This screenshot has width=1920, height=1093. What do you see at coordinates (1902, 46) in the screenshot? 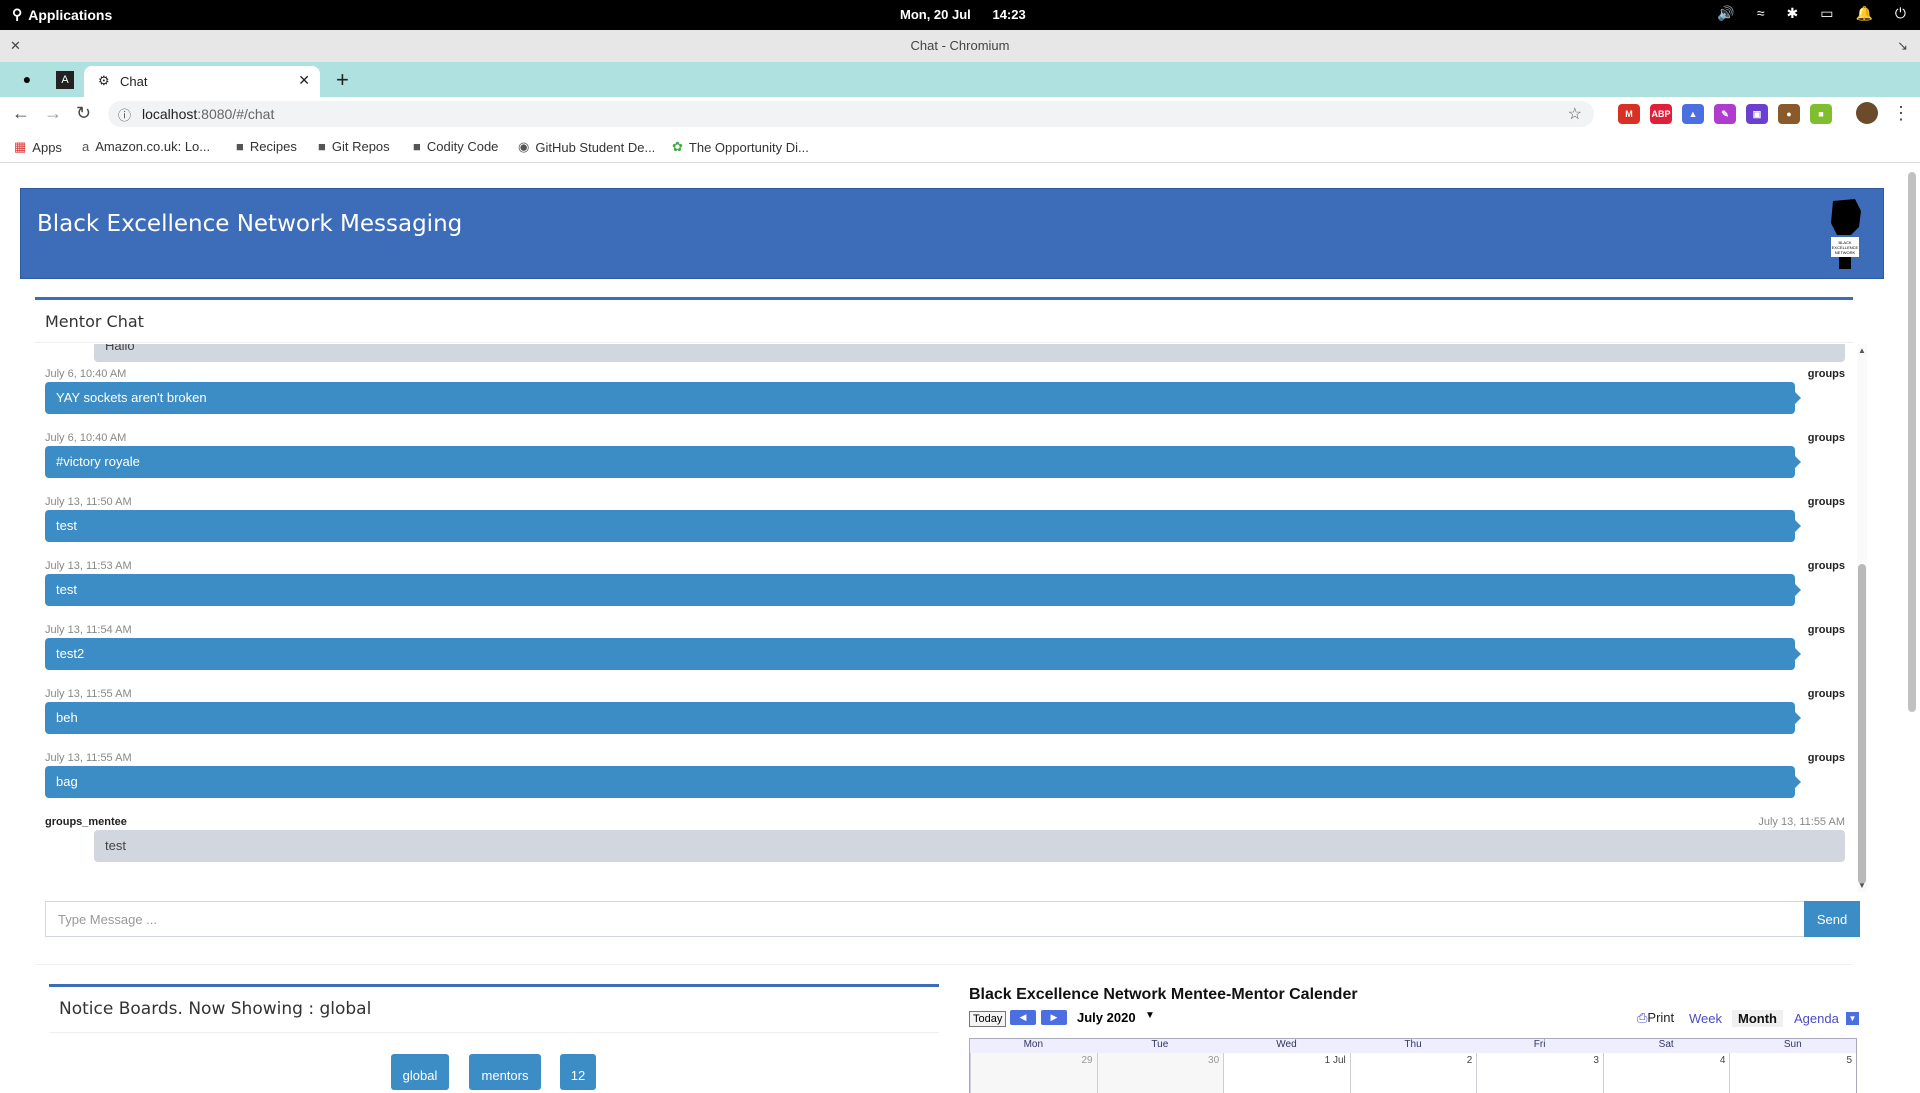
I see `restore-window-icon: ↘` at bounding box center [1902, 46].